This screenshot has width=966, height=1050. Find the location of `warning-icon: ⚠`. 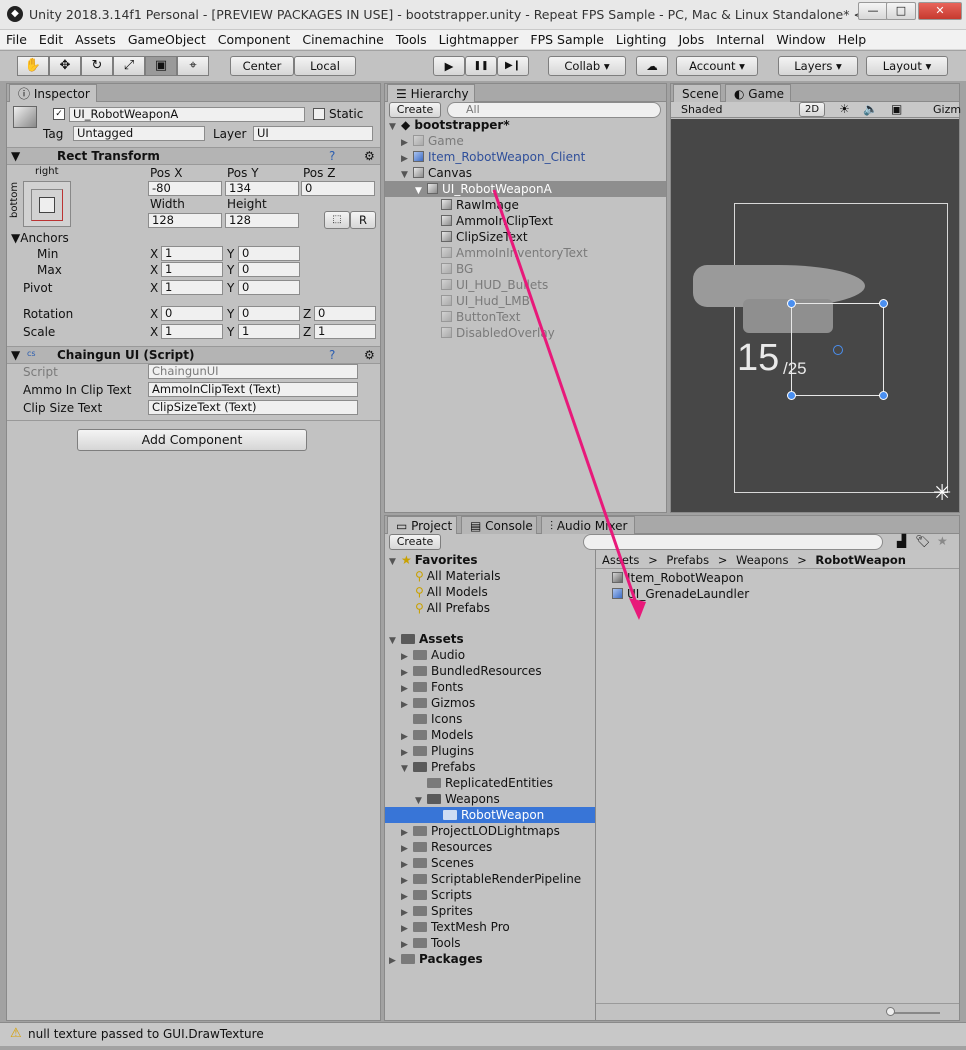

warning-icon: ⚠ is located at coordinates (16, 1033).